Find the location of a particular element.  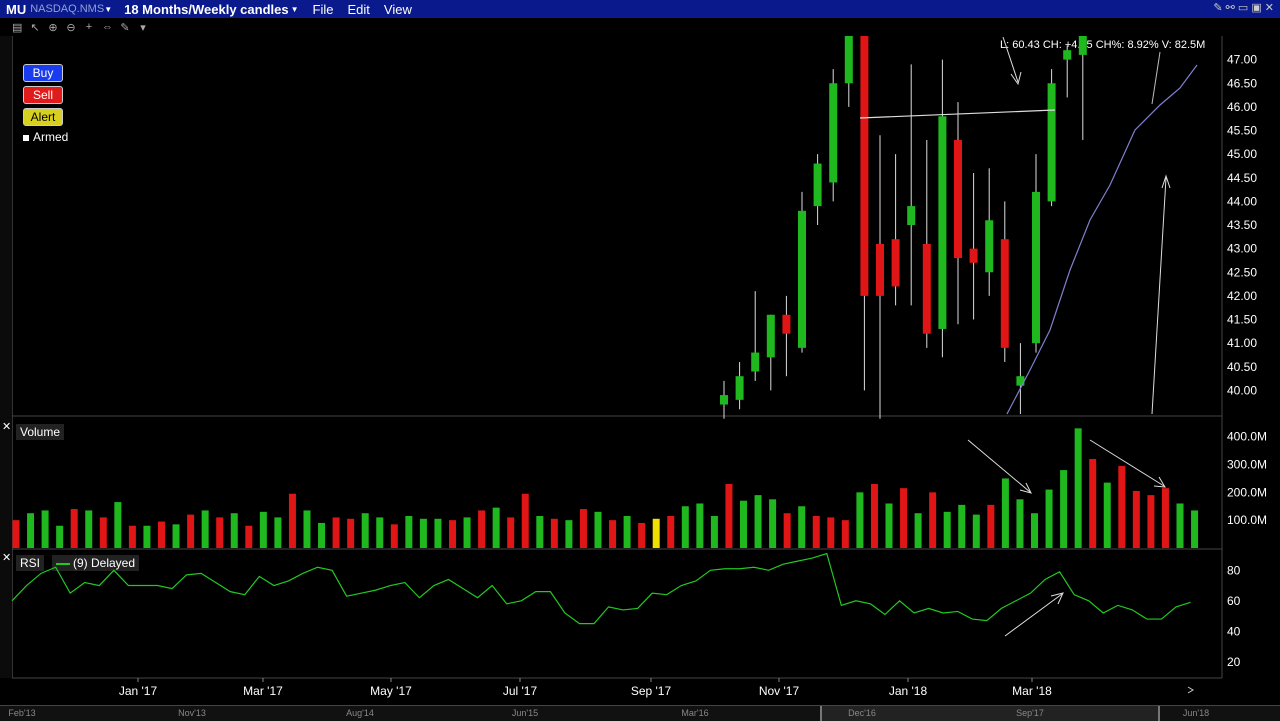

x-tick-label: Mar '17 is located at coordinates (263, 691).